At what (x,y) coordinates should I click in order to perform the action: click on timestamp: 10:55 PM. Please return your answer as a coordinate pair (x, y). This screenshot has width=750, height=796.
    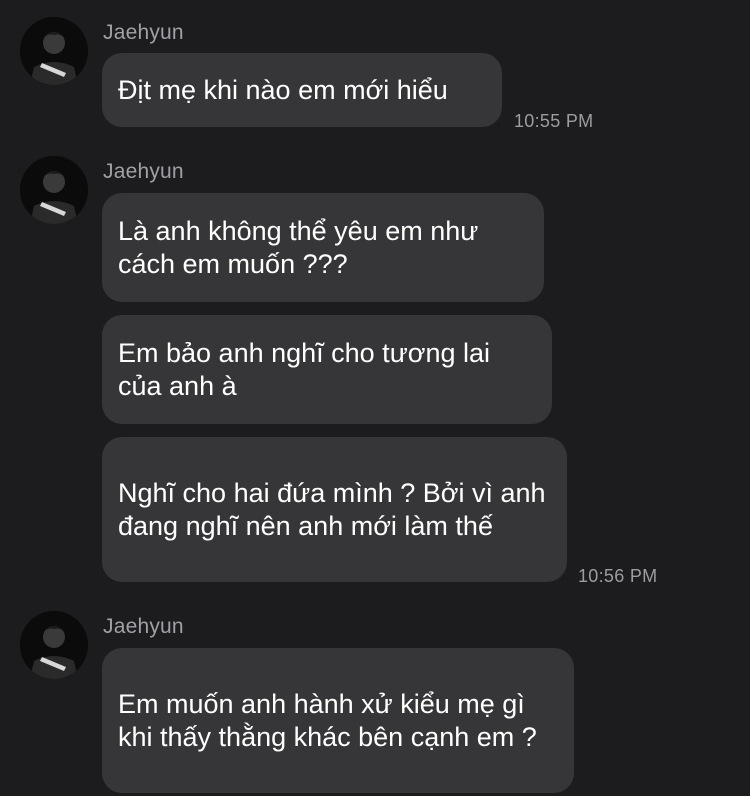
    Looking at the image, I should click on (554, 121).